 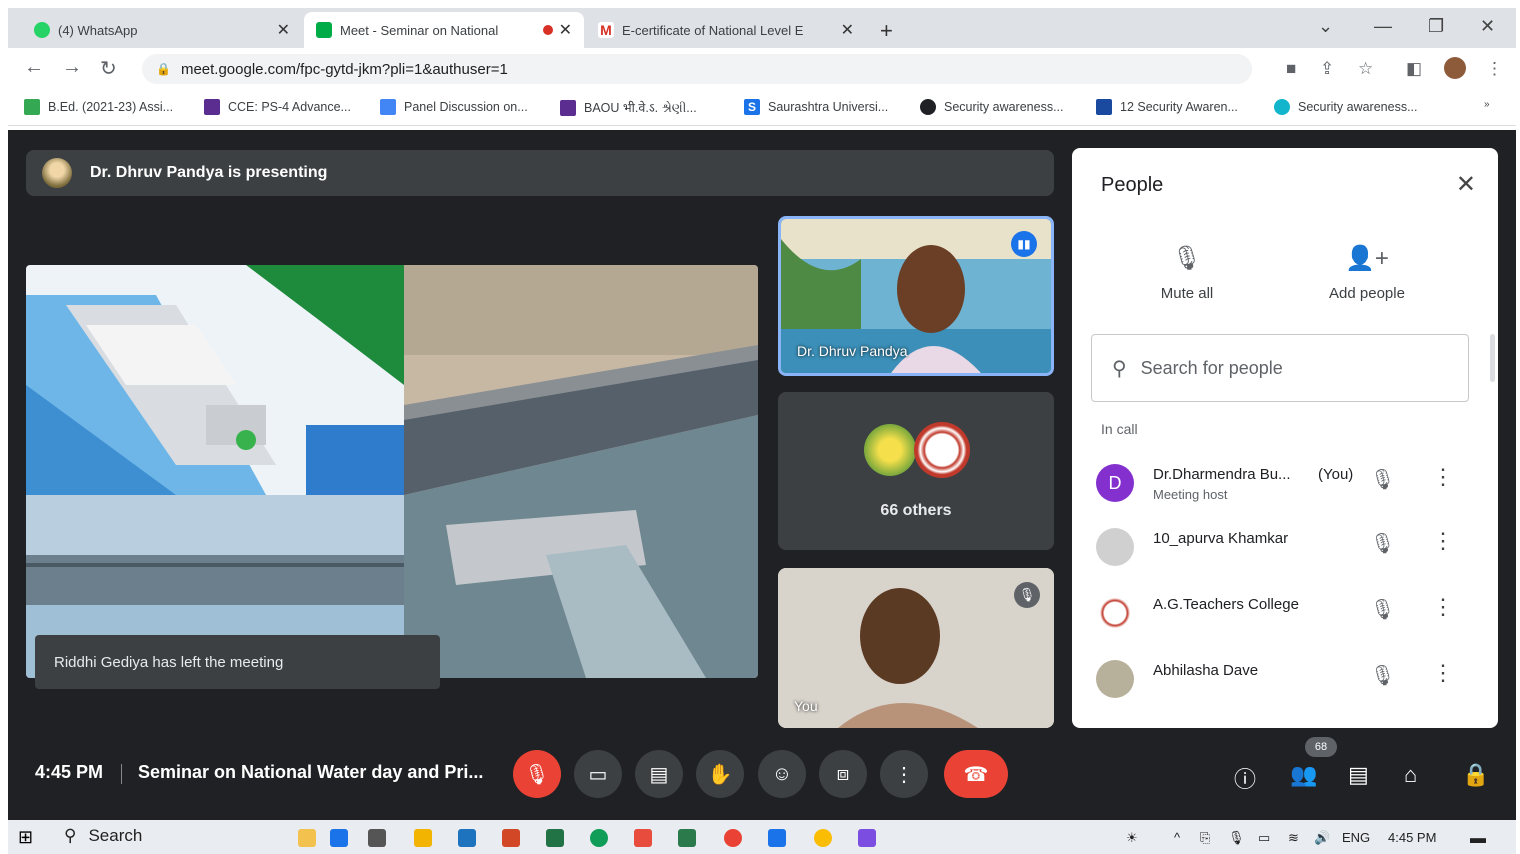 What do you see at coordinates (1325, 26) in the screenshot?
I see `tab-search-icon: ⌄` at bounding box center [1325, 26].